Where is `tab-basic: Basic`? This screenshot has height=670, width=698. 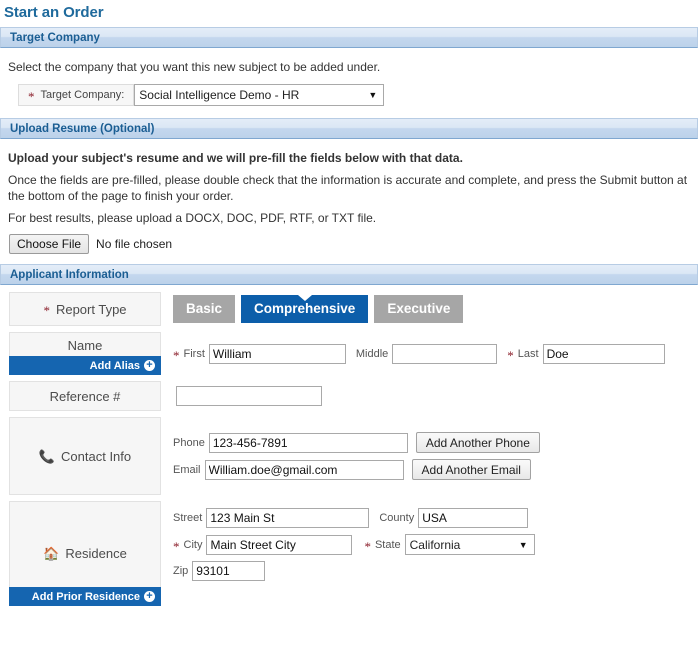 tab-basic: Basic is located at coordinates (204, 309).